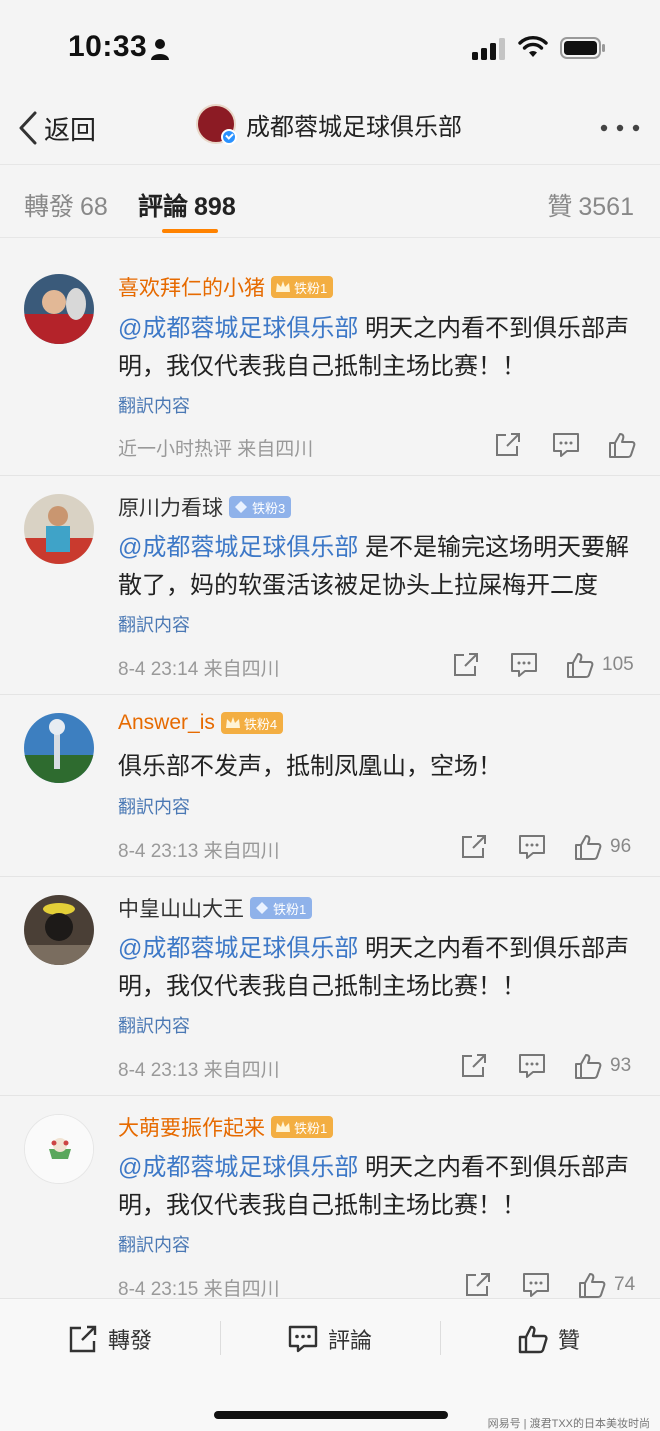 The width and height of the screenshot is (660, 1431). I want to click on username-row: 喜欢拜仁的小猪 铁粉1, so click(226, 287).